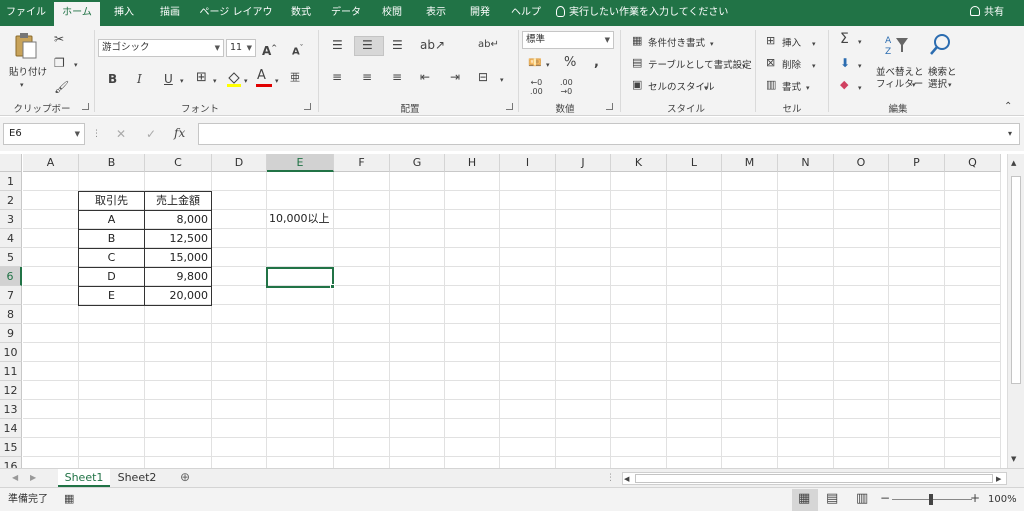 This screenshot has width=1024, height=511. I want to click on format-as-table-icon: ▤, so click(637, 63).